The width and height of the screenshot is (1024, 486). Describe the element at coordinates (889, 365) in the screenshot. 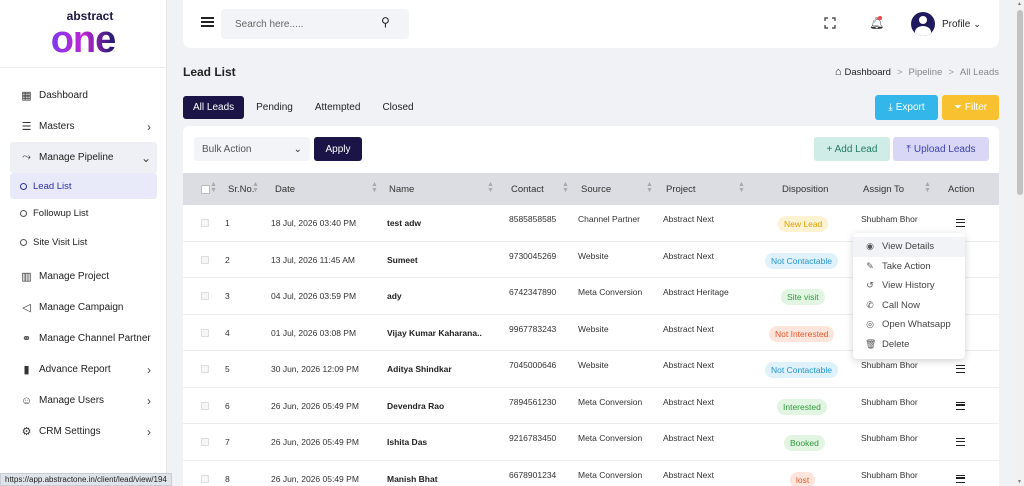

I see `cell-assign-to: Shubham Bhor` at that location.